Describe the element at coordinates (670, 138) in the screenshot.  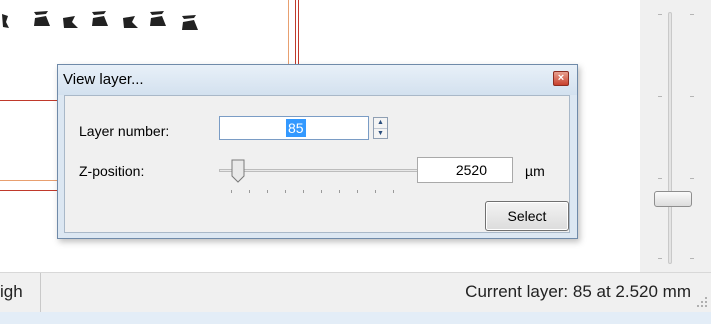
I see `layer-slider-track` at that location.